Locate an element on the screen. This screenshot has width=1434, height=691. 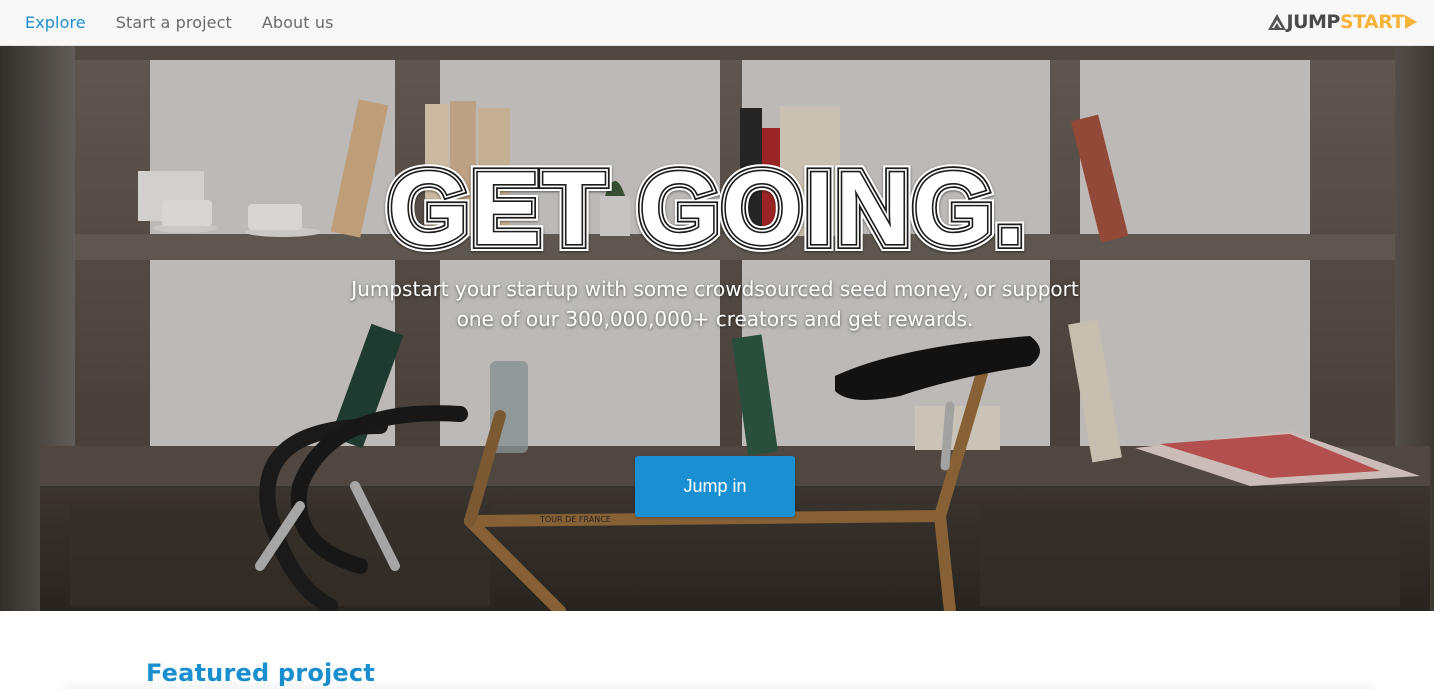
triangle-logo-icon is located at coordinates (1276, 22).